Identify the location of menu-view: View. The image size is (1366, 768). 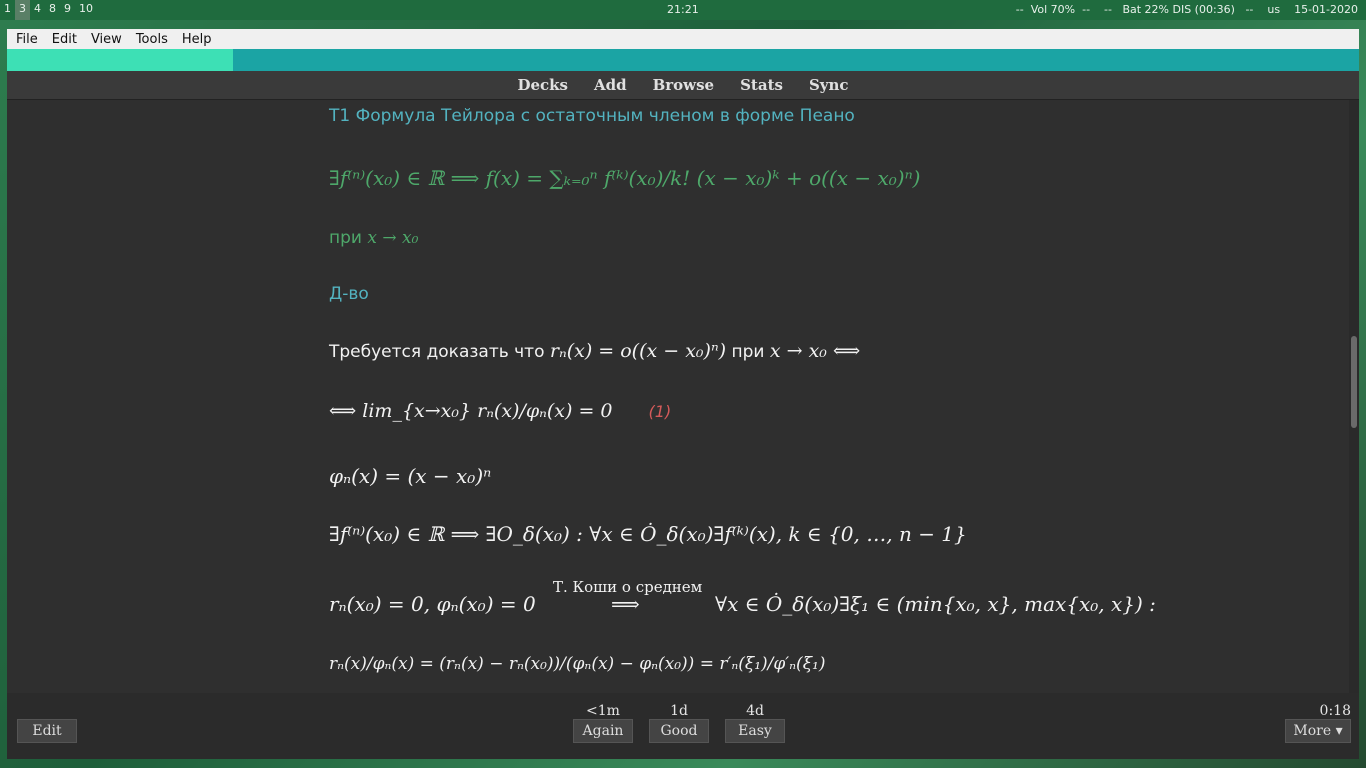
(106, 39).